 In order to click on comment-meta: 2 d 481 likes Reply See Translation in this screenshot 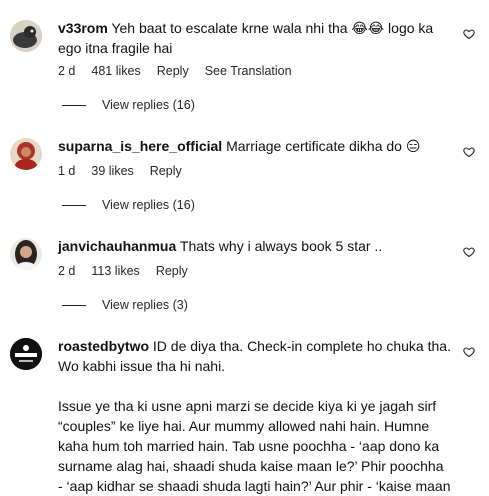, I will do `click(175, 71)`.